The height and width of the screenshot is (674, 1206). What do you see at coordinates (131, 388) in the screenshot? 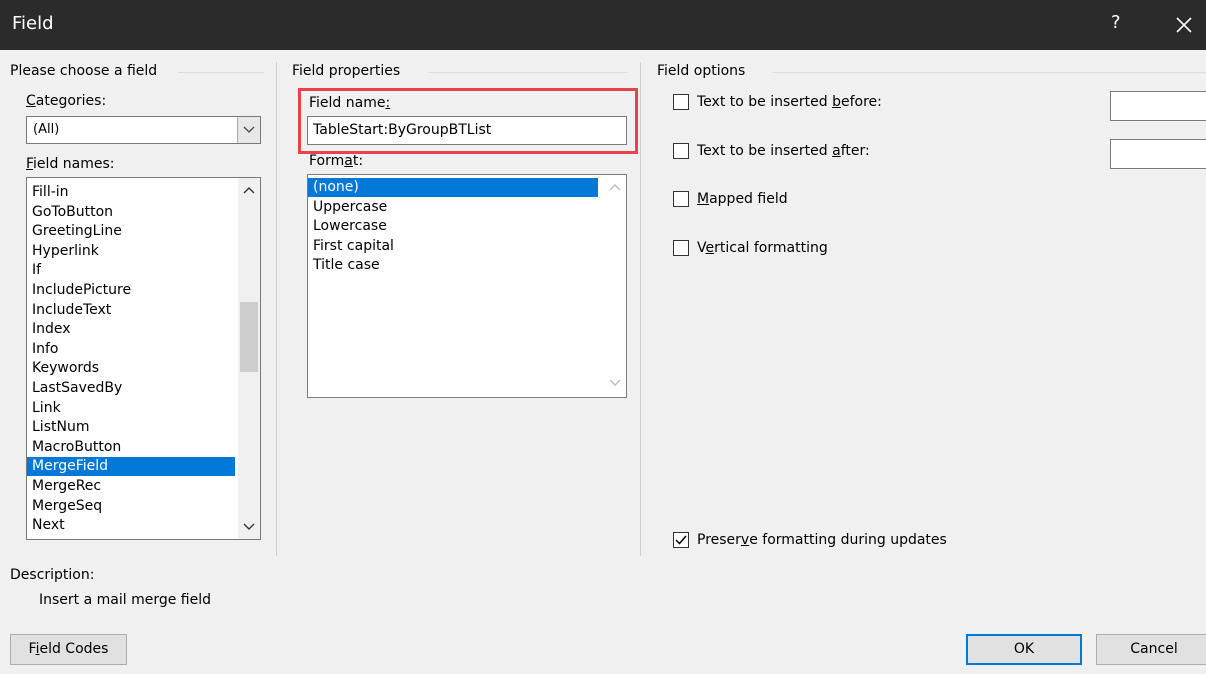
I see `field-name-item: LastSavedBy` at bounding box center [131, 388].